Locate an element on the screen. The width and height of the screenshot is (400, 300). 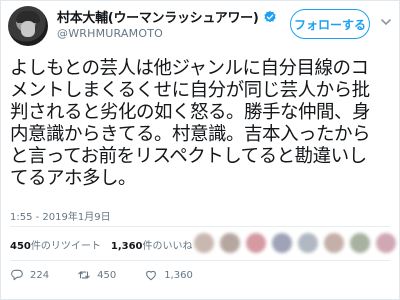
chevron-down-icon is located at coordinates (386, 22).